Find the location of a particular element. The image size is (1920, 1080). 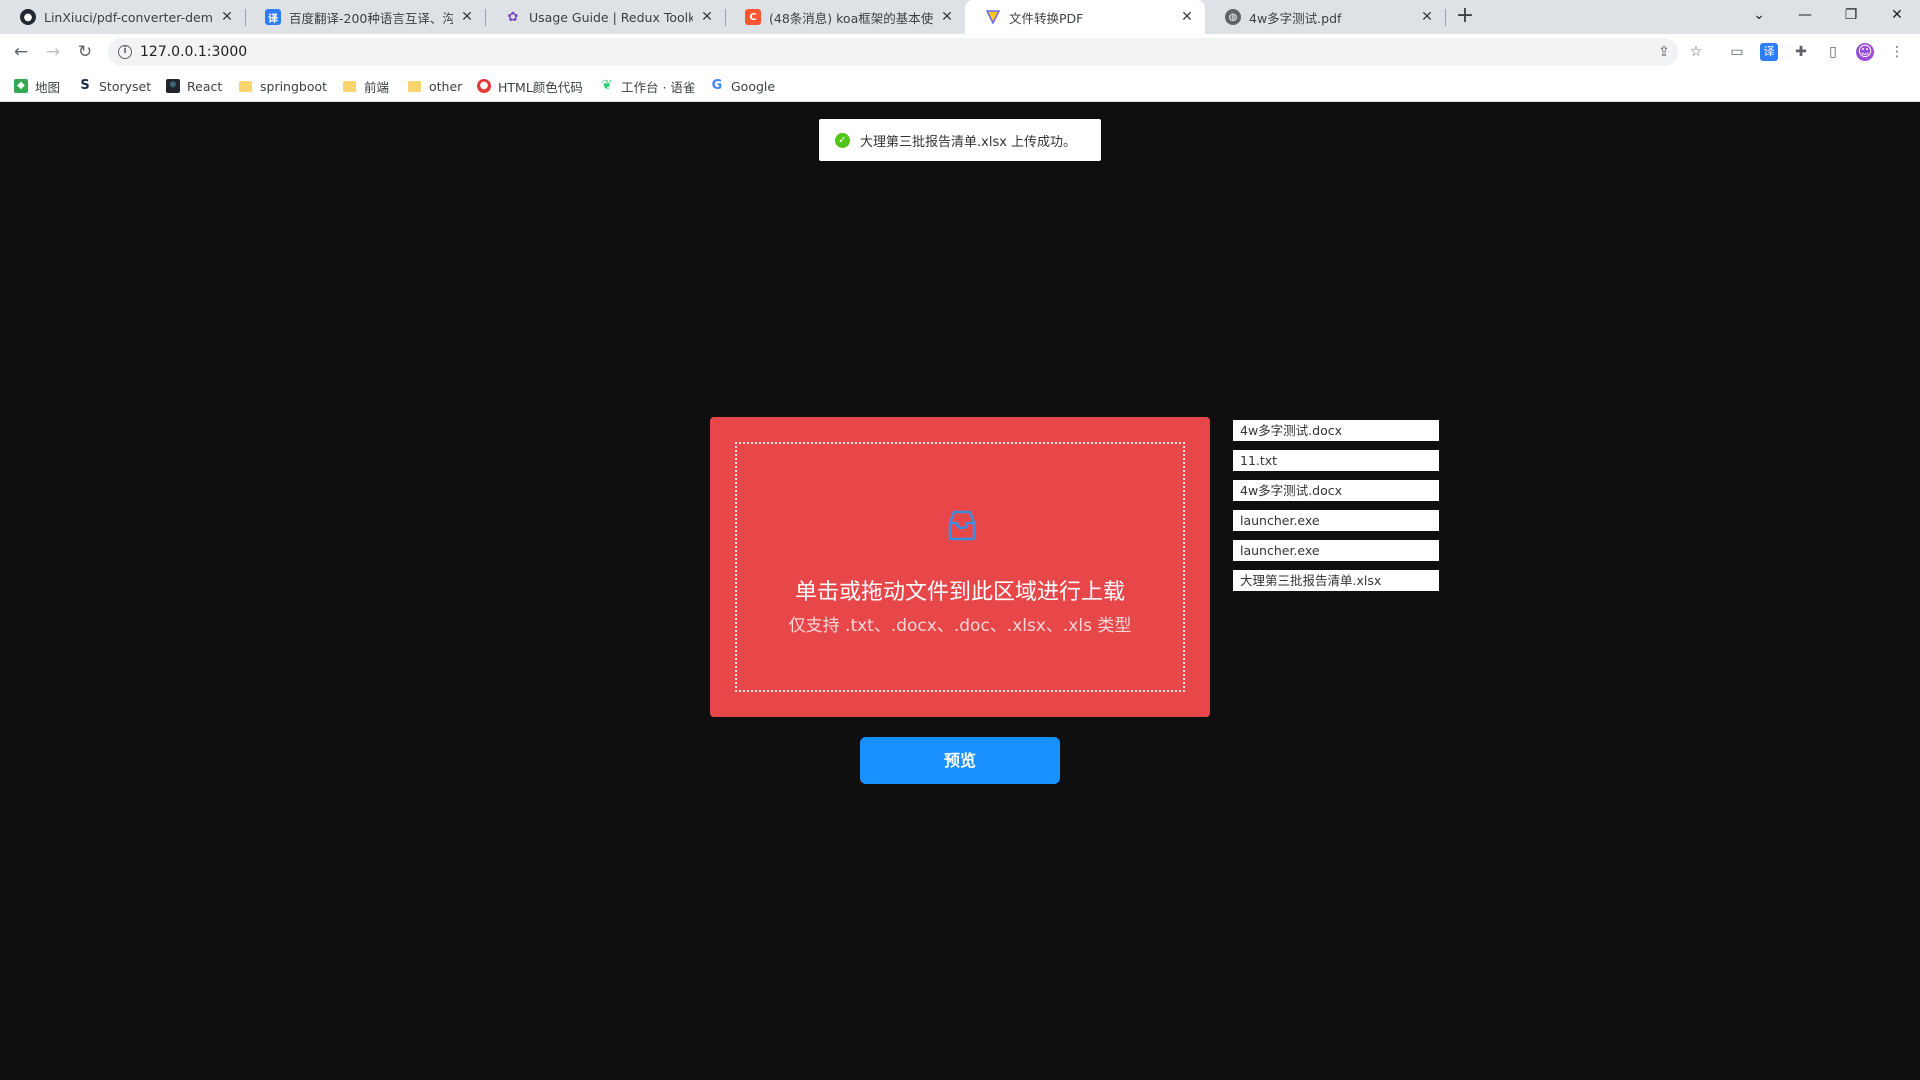

maps-icon: ◆ is located at coordinates (21, 86).